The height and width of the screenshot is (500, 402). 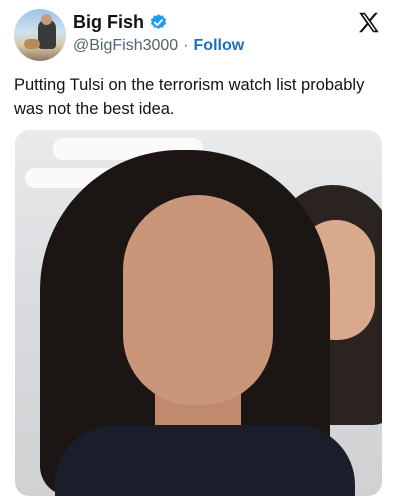 I want to click on author-name-row: Big Fish, so click(x=120, y=22).